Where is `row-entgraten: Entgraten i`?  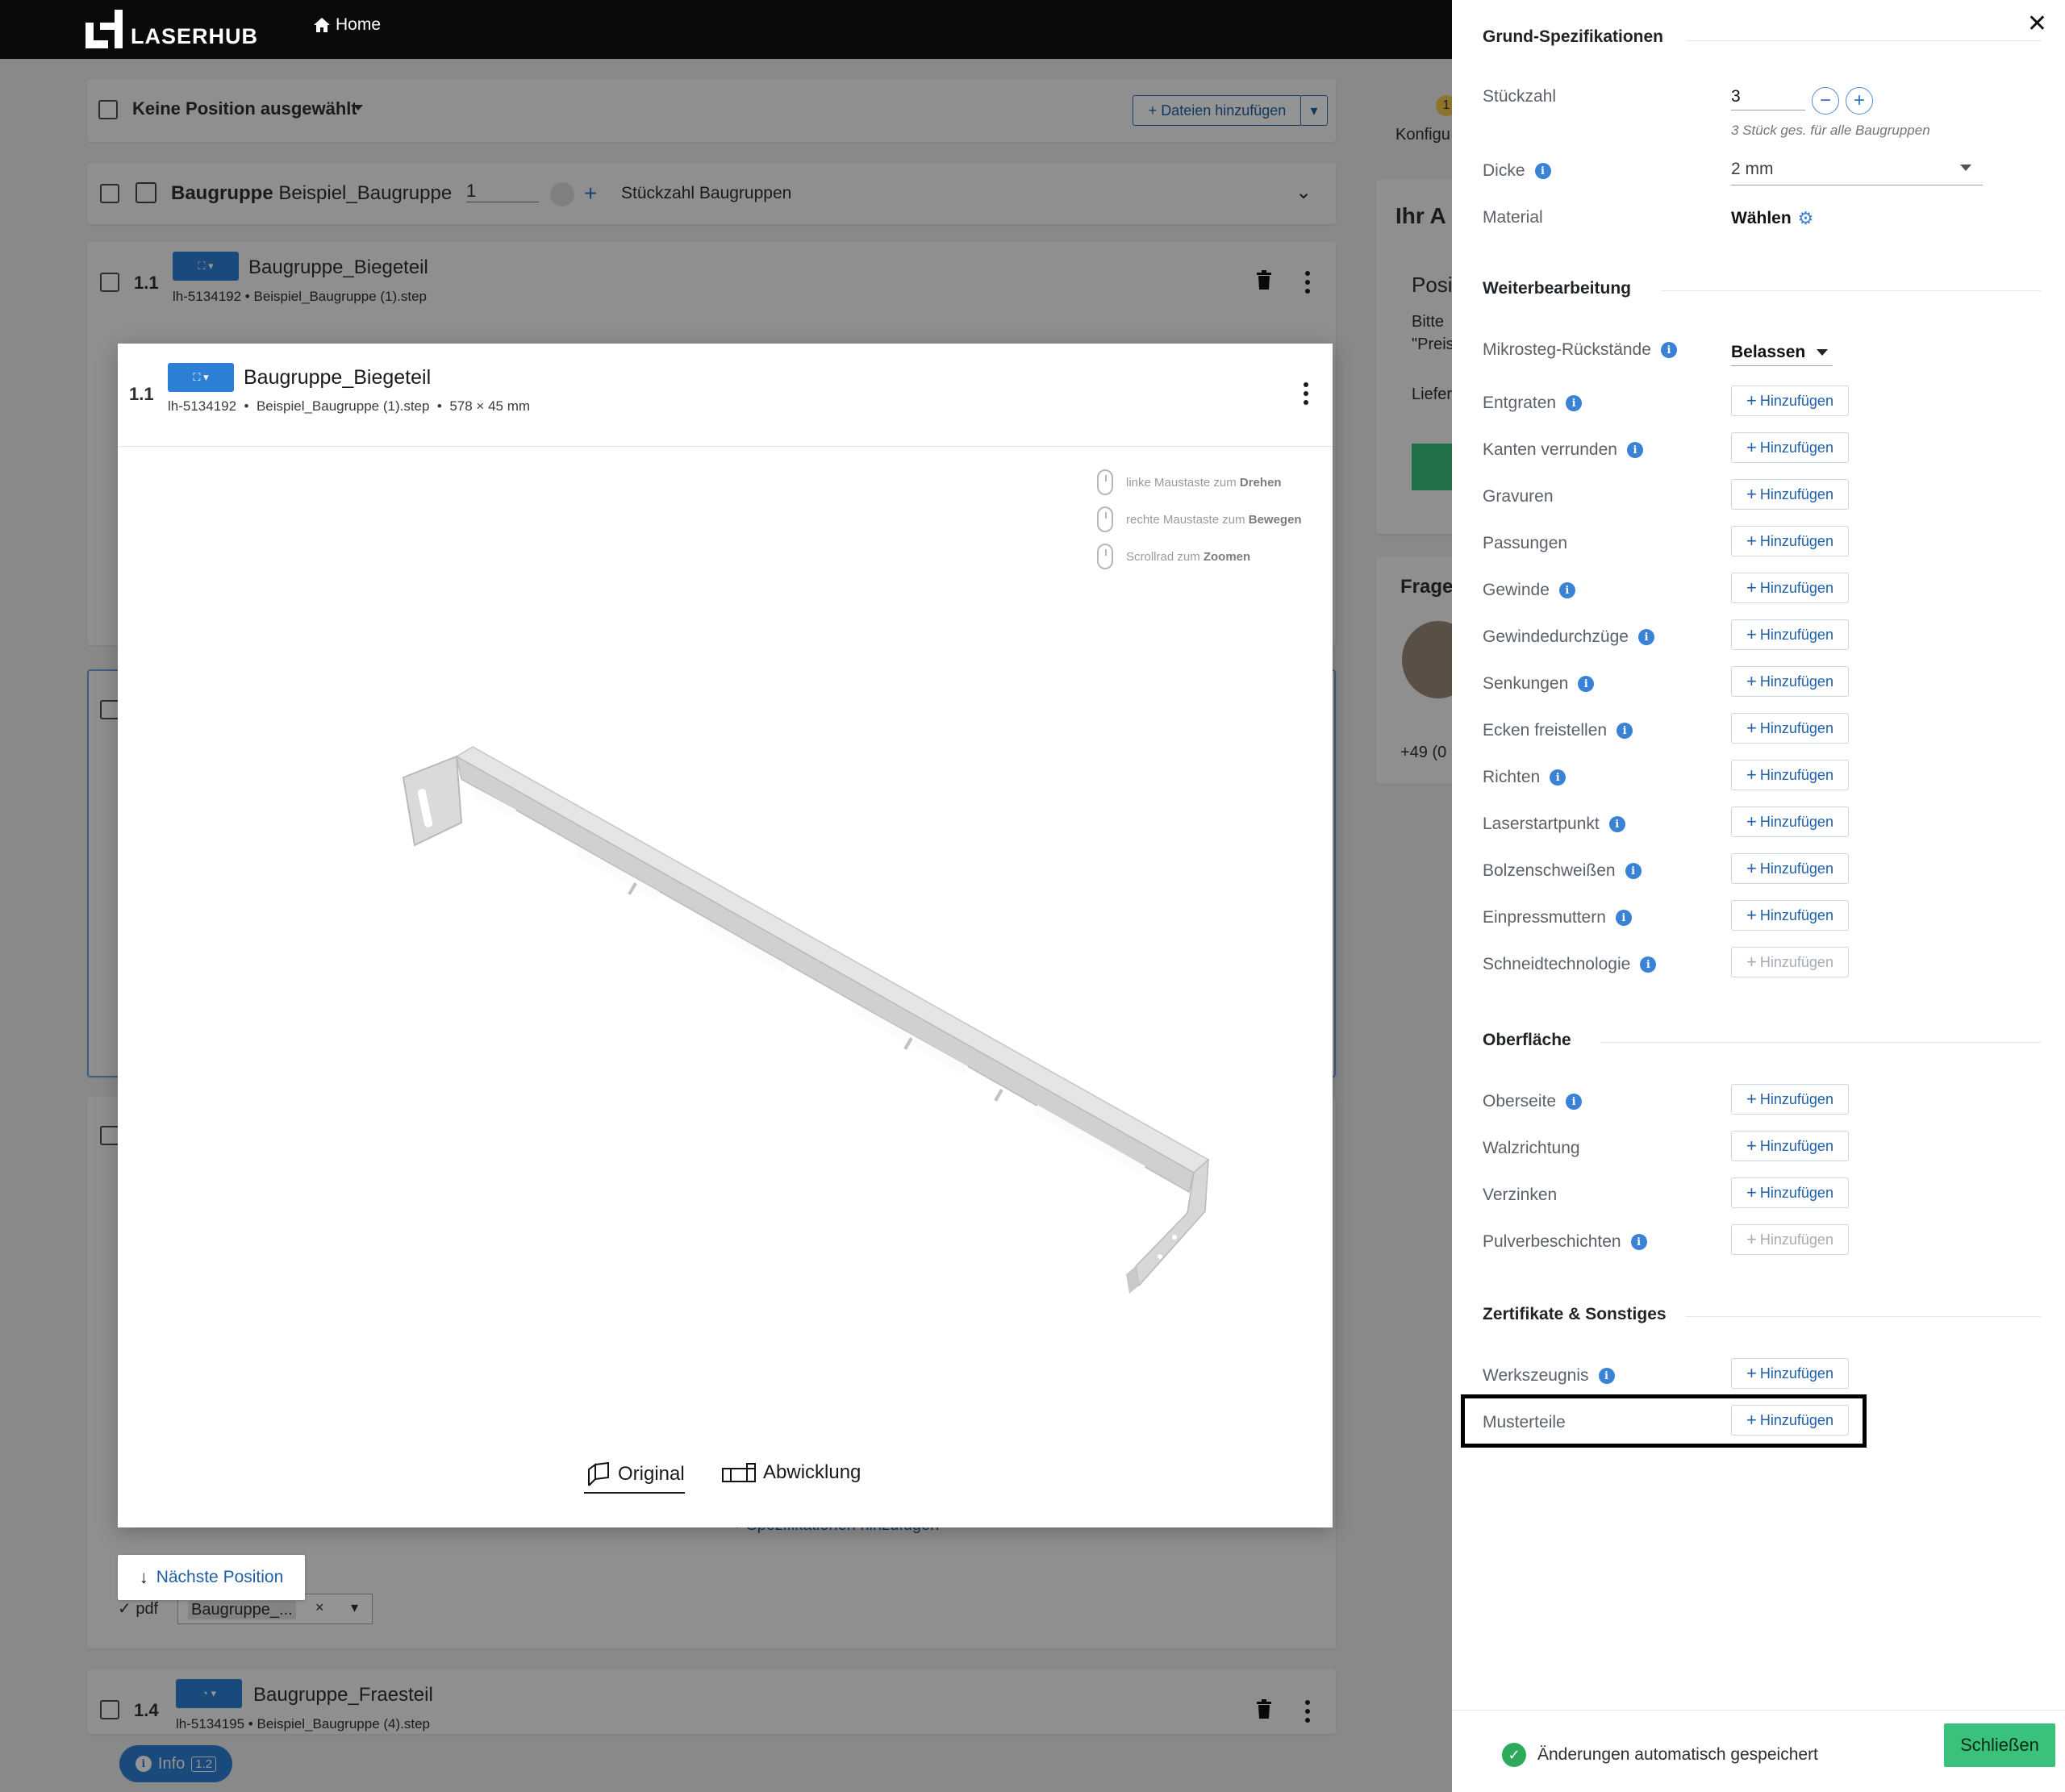 row-entgraten: Entgraten i is located at coordinates (1533, 403).